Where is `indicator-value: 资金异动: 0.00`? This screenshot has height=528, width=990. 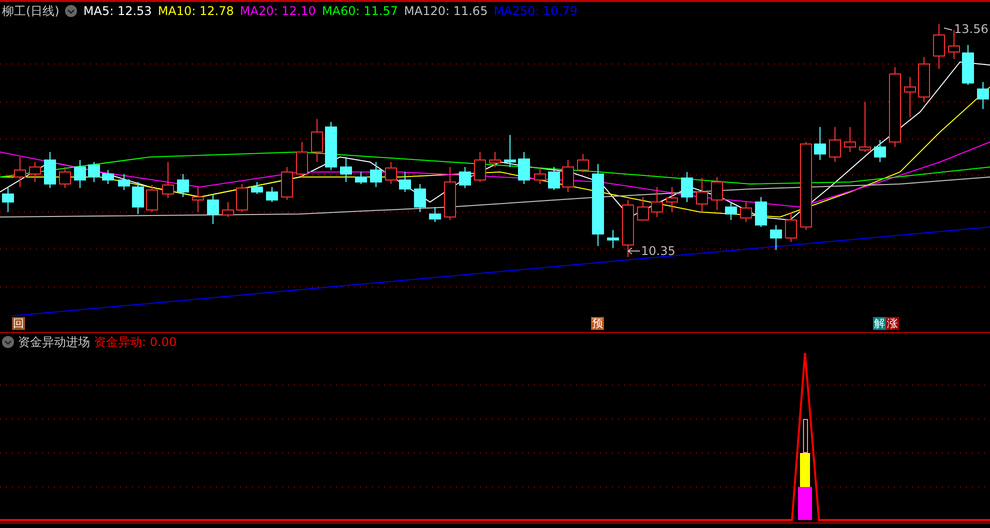
indicator-value: 资金异动: 0.00 is located at coordinates (135, 342).